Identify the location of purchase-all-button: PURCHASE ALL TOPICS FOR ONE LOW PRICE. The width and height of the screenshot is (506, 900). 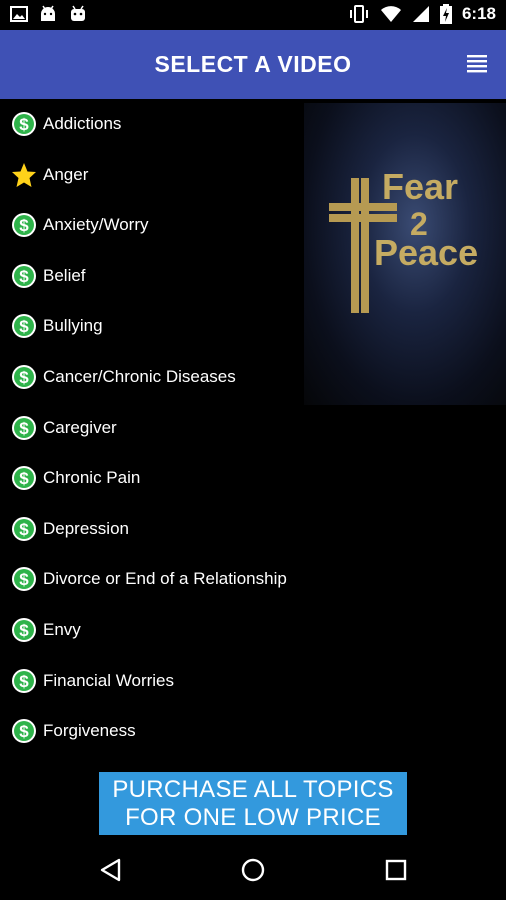
(253, 803).